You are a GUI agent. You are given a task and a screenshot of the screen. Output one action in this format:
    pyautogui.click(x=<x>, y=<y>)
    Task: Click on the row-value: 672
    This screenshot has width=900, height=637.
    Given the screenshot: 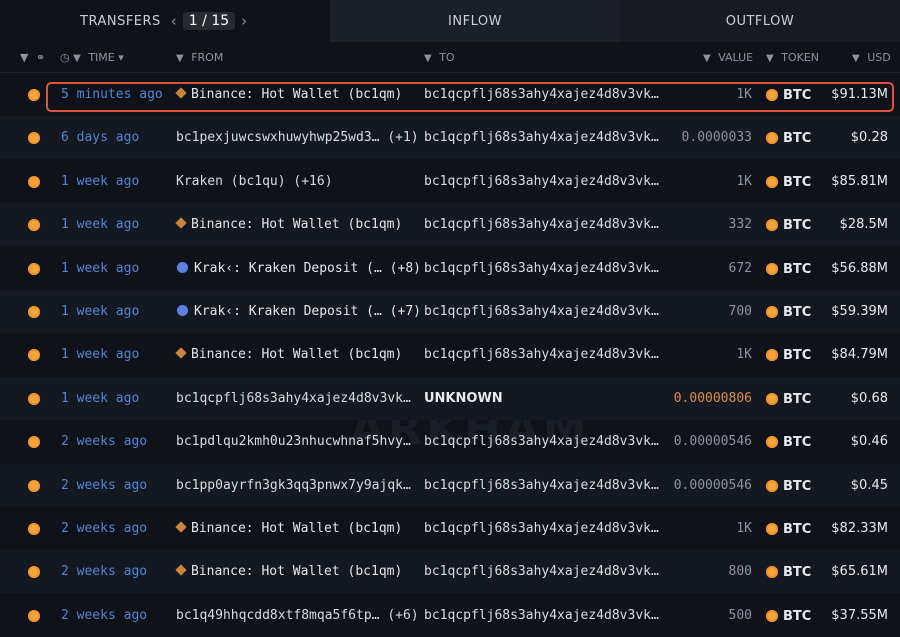 What is the action you would take?
    pyautogui.click(x=740, y=268)
    